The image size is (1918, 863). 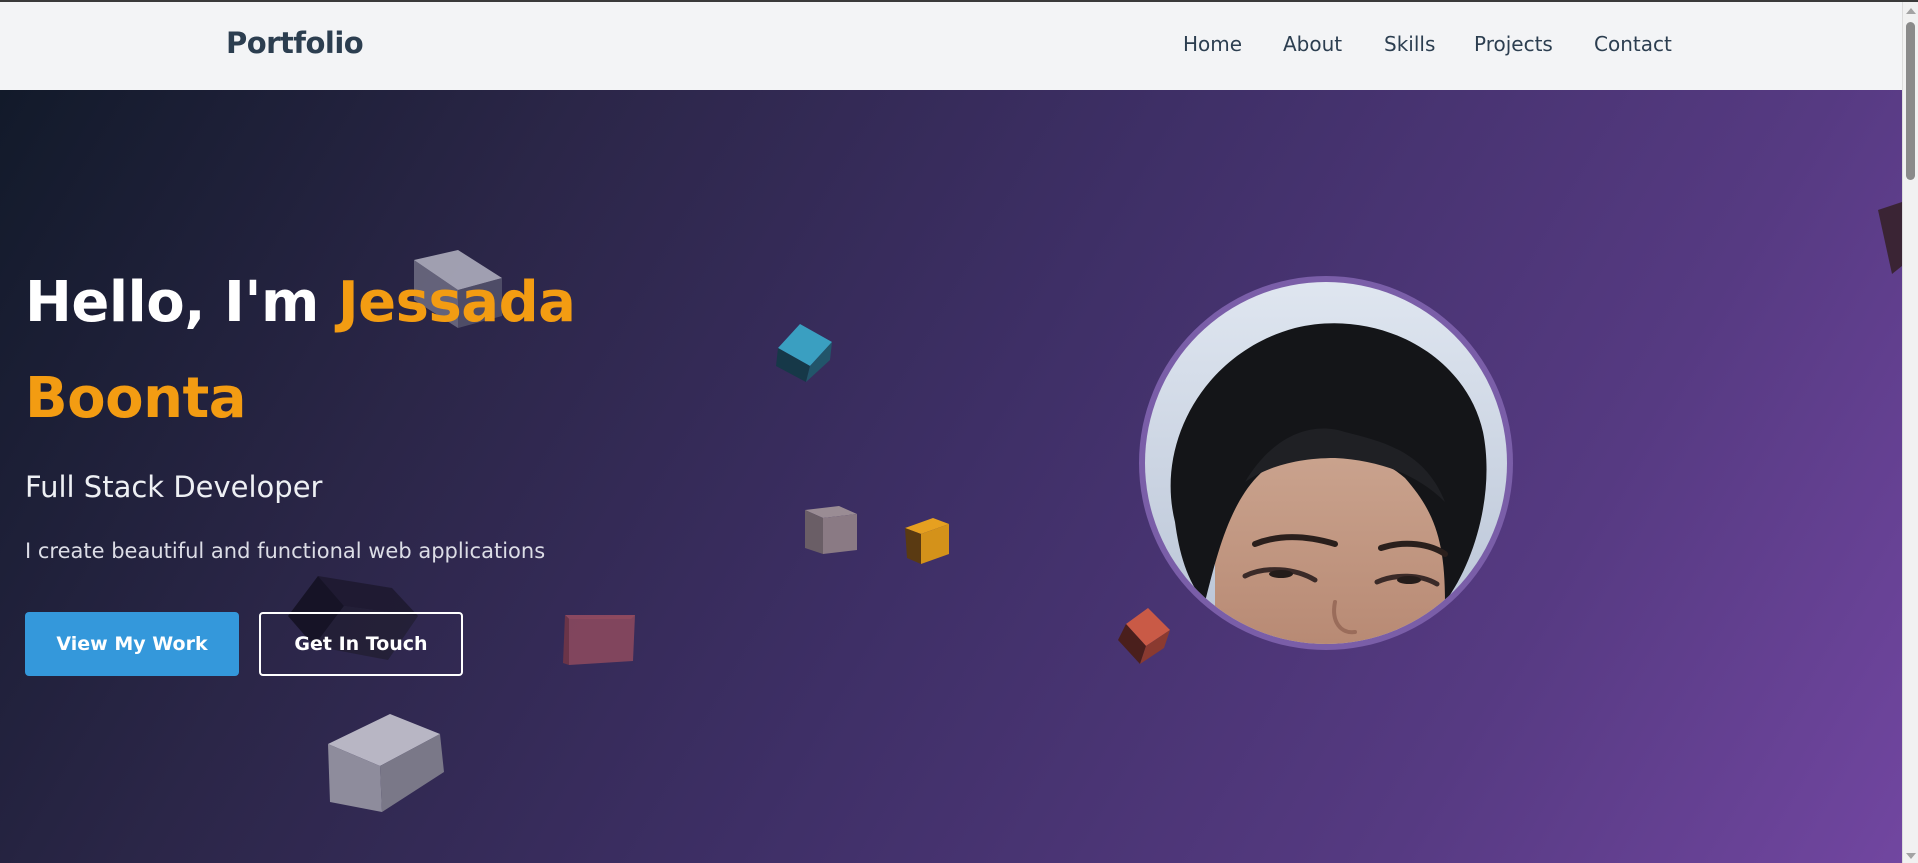 What do you see at coordinates (132, 644) in the screenshot?
I see `view-my-work-button: View My Work` at bounding box center [132, 644].